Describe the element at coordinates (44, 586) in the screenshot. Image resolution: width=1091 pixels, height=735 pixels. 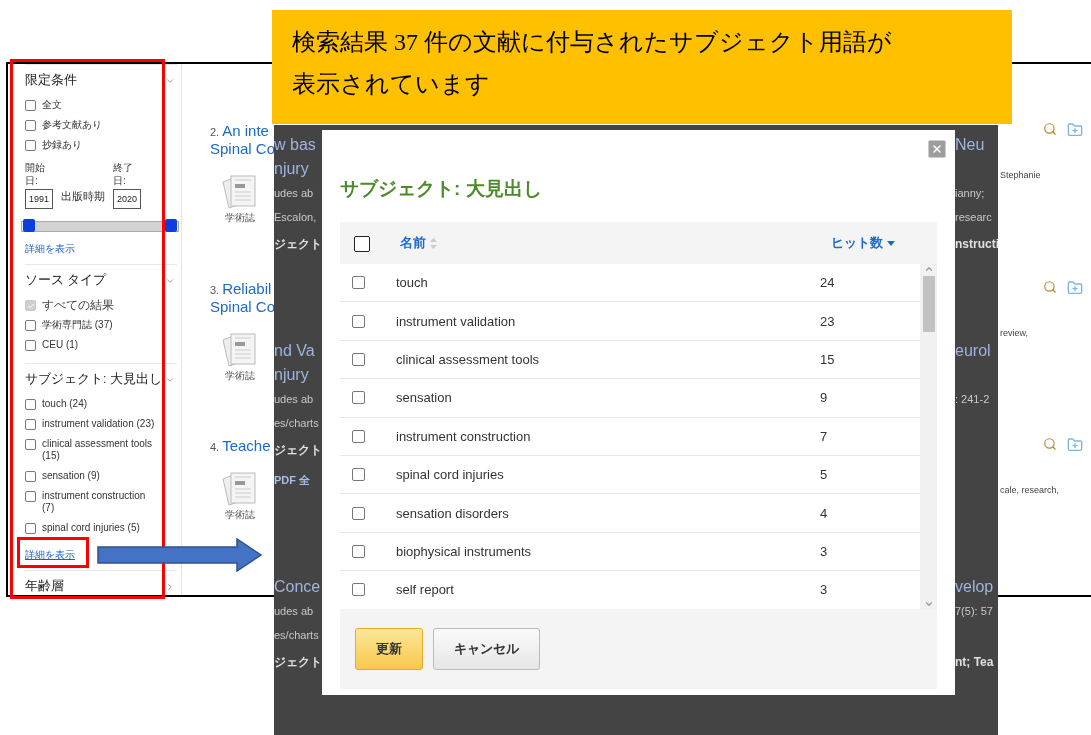
I see `section-title: 年齢層` at that location.